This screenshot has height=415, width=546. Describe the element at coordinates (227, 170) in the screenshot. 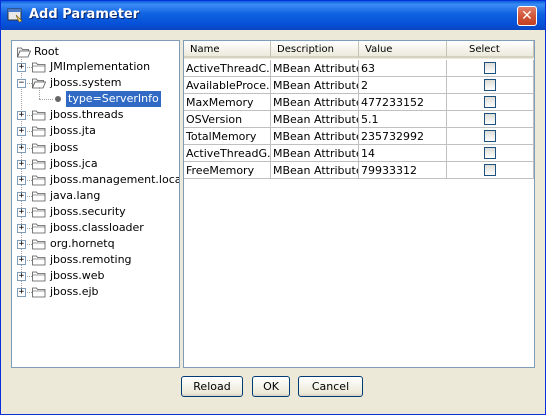

I see `cell-name: FreeMemory` at that location.